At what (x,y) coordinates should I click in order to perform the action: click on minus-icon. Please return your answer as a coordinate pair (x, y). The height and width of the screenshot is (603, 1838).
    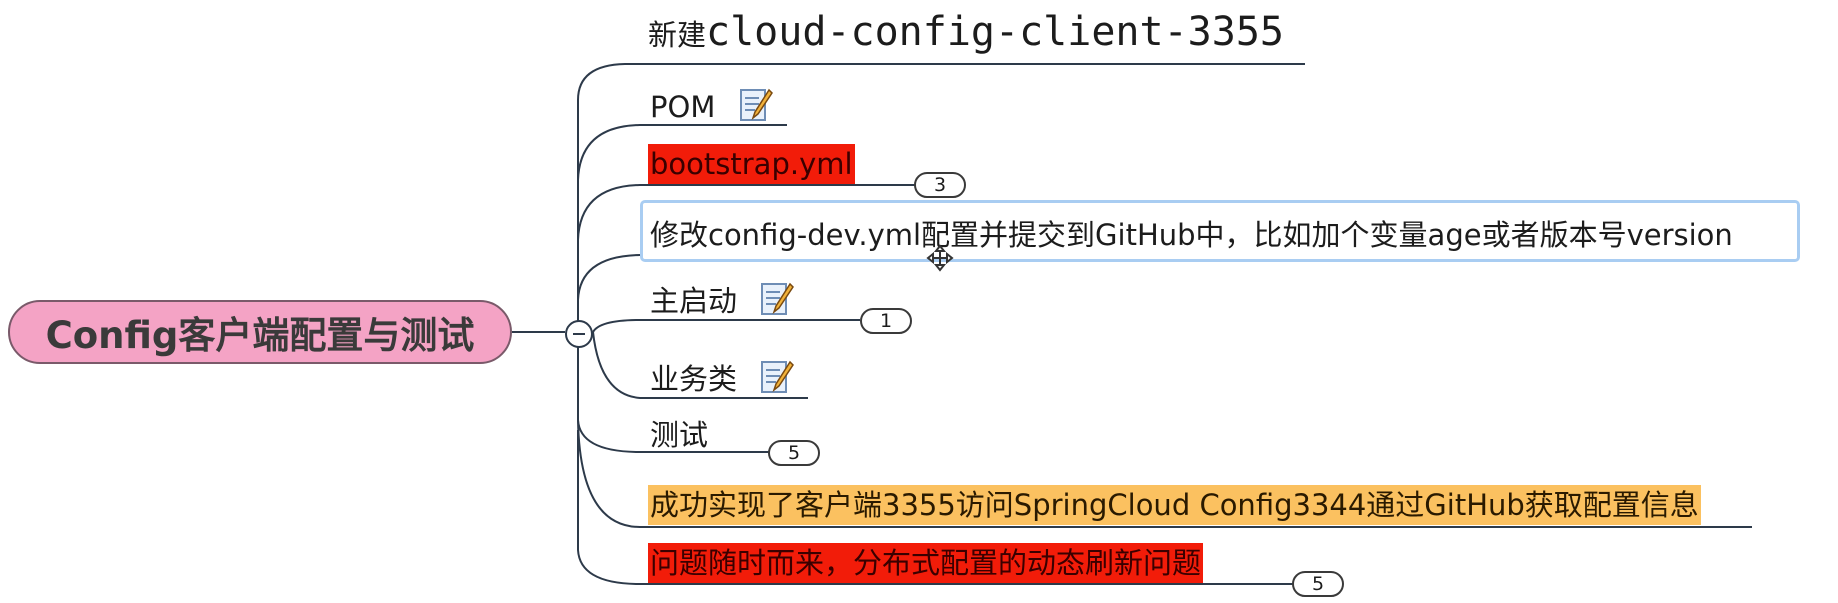
    Looking at the image, I should click on (579, 334).